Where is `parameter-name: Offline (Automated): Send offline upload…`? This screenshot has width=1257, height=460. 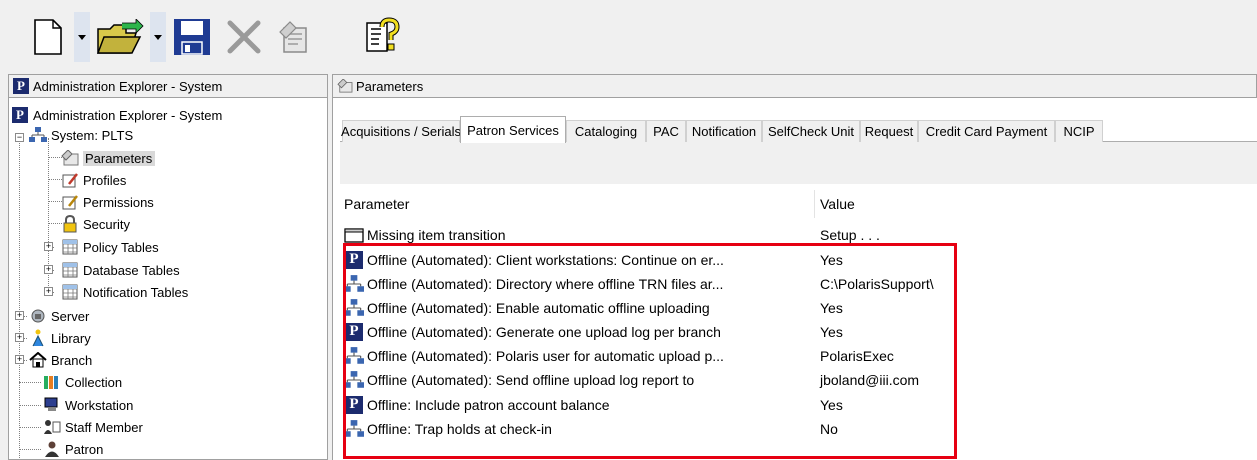 parameter-name: Offline (Automated): Send offline upload… is located at coordinates (531, 379).